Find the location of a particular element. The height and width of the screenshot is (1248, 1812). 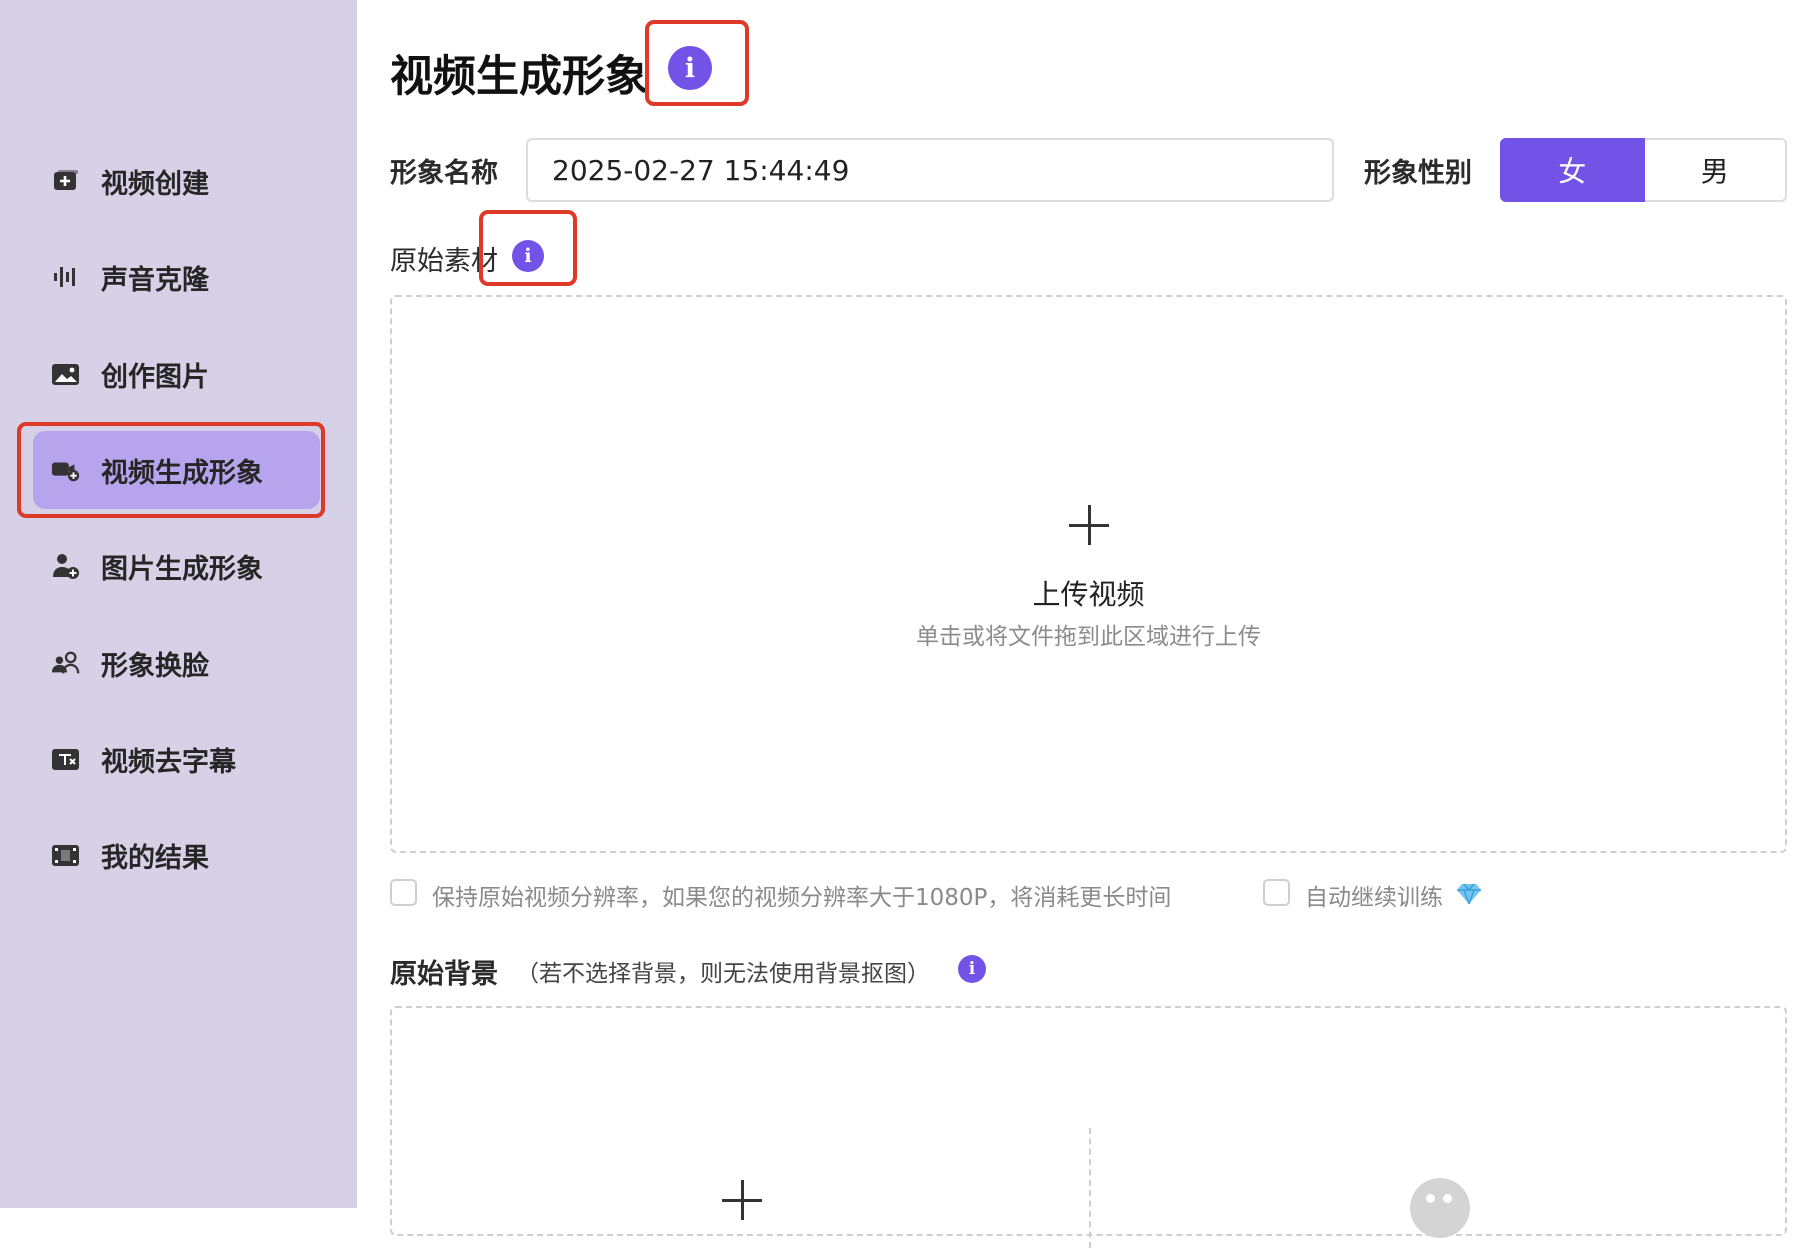

face-swap-icon is located at coordinates (66, 663).